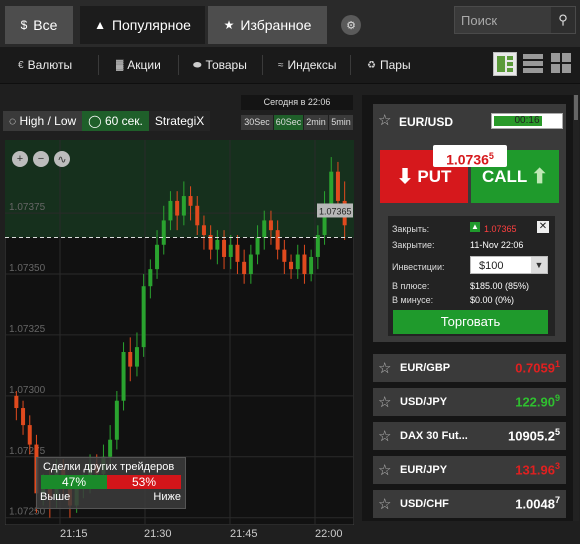 This screenshot has width=580, height=544. What do you see at coordinates (316, 122) in the screenshot?
I see `timeframe-2min: 2min` at bounding box center [316, 122].